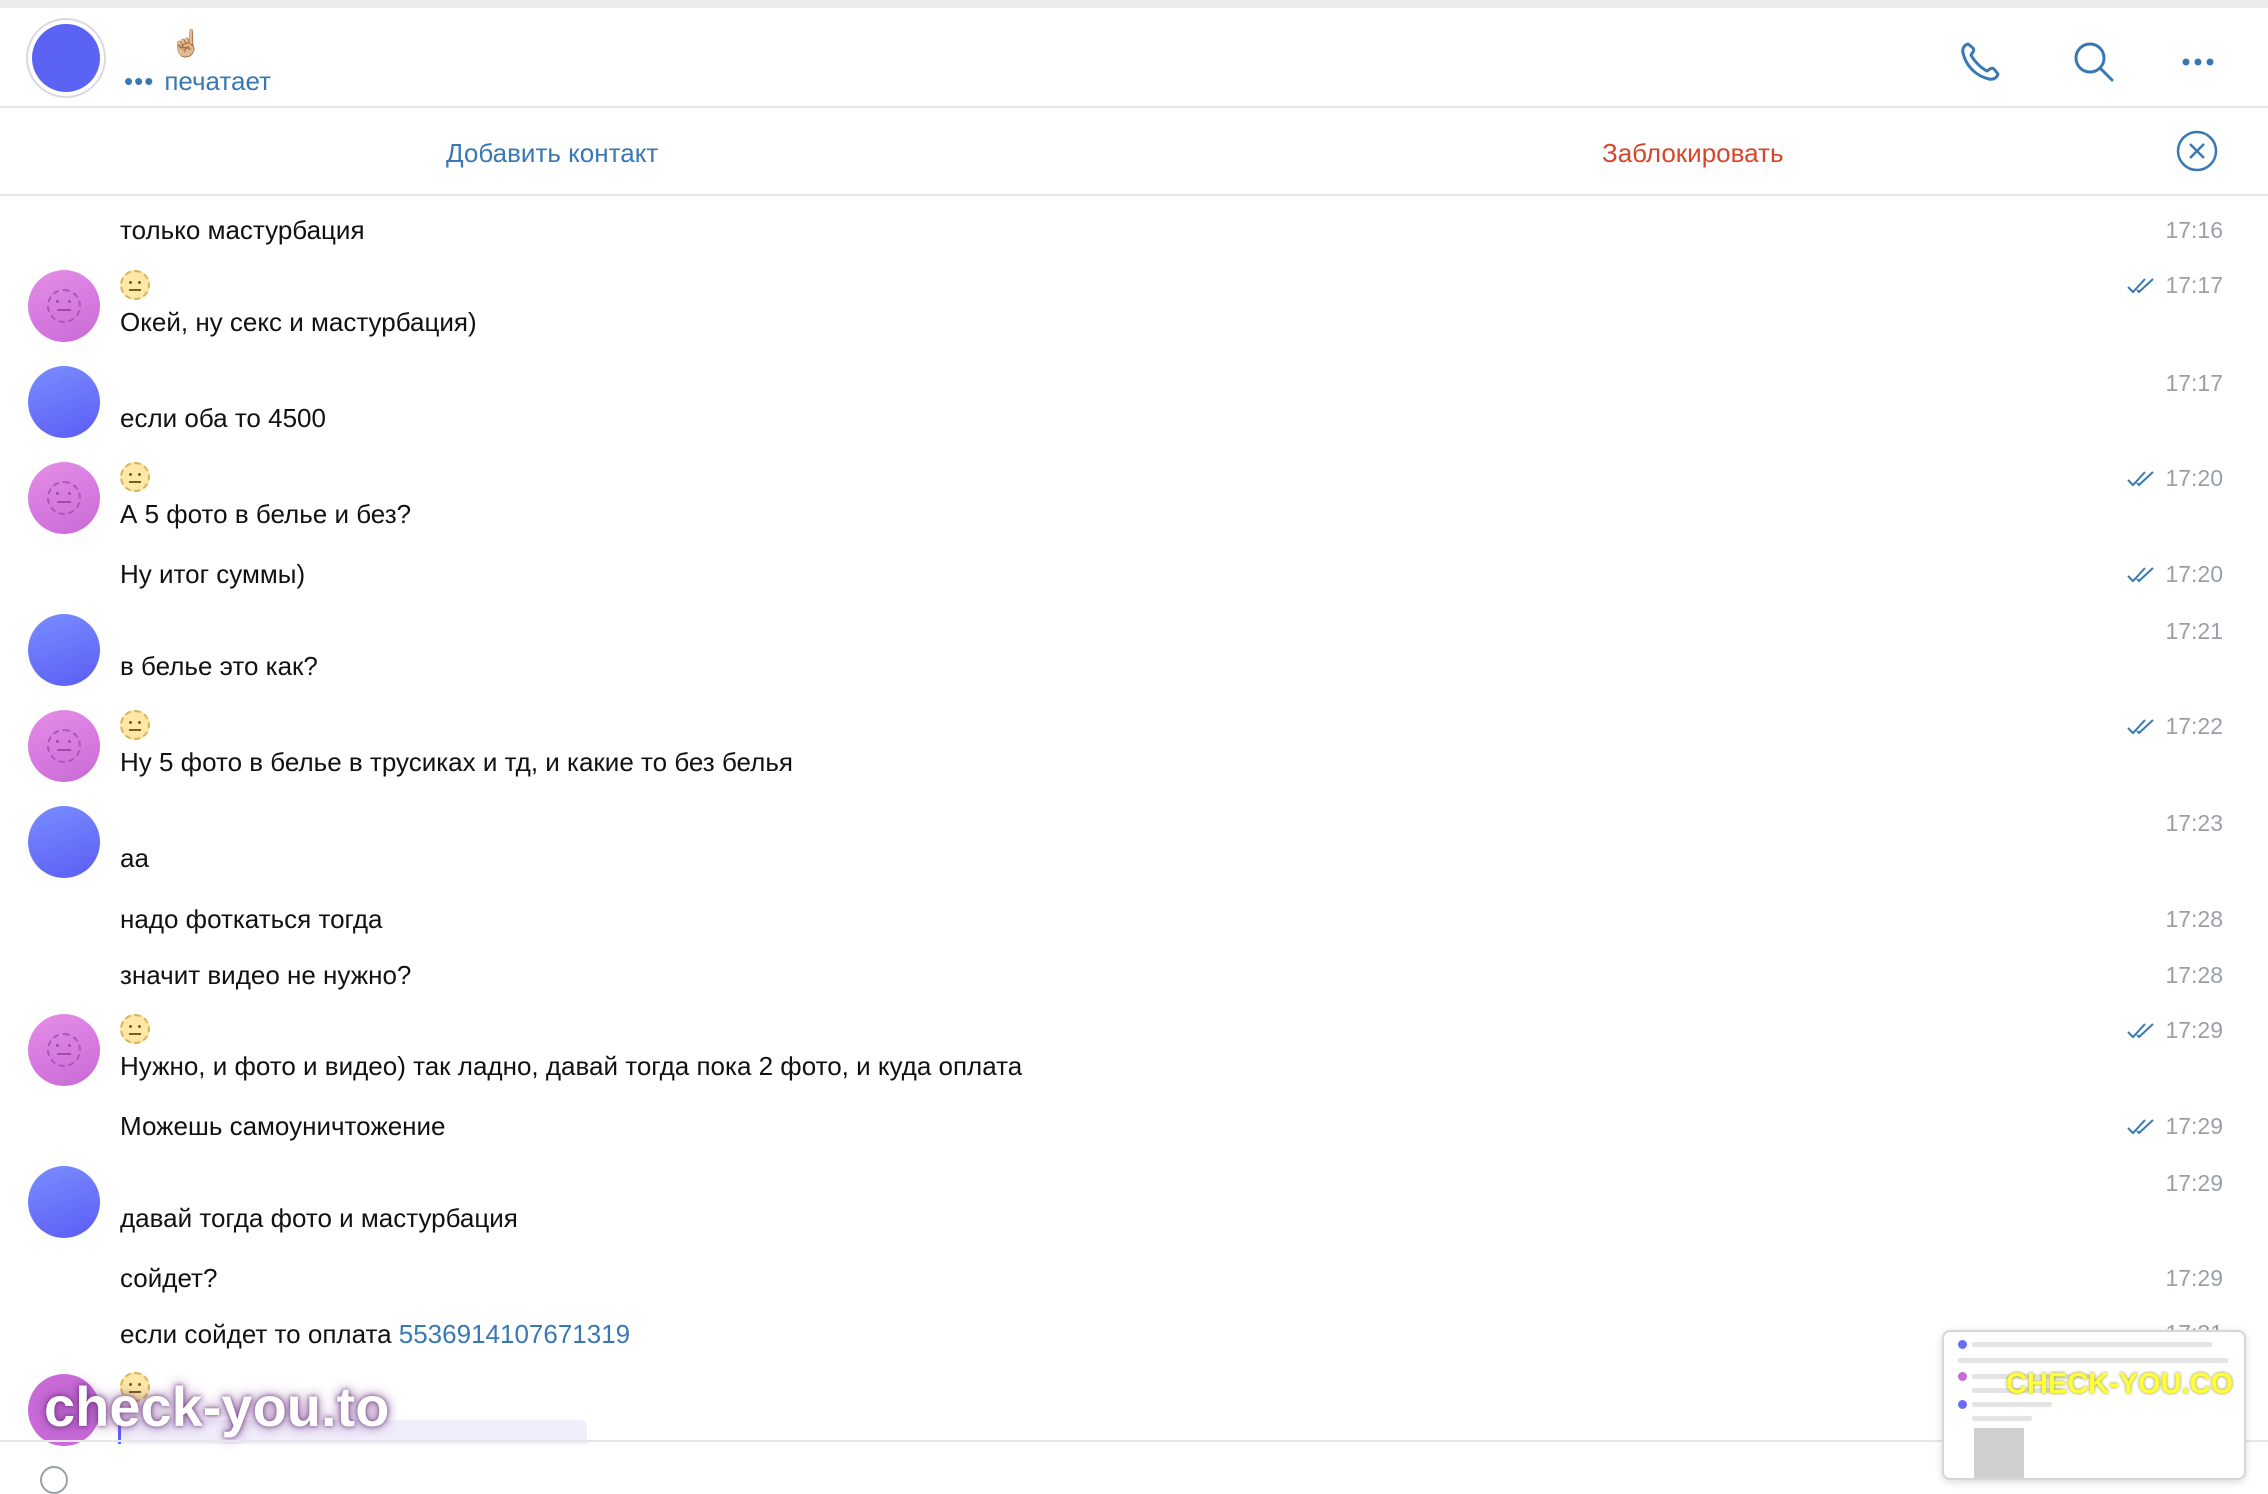 The width and height of the screenshot is (2268, 1494). I want to click on typing-status: печатает, so click(218, 81).